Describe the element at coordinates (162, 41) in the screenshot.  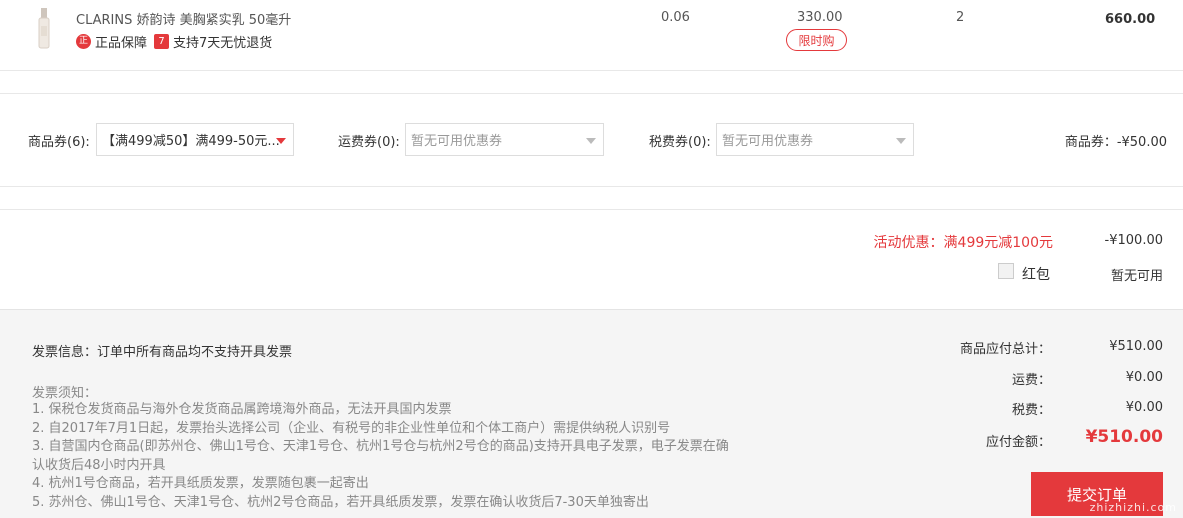
I see `return-7-days-icon: 7` at that location.